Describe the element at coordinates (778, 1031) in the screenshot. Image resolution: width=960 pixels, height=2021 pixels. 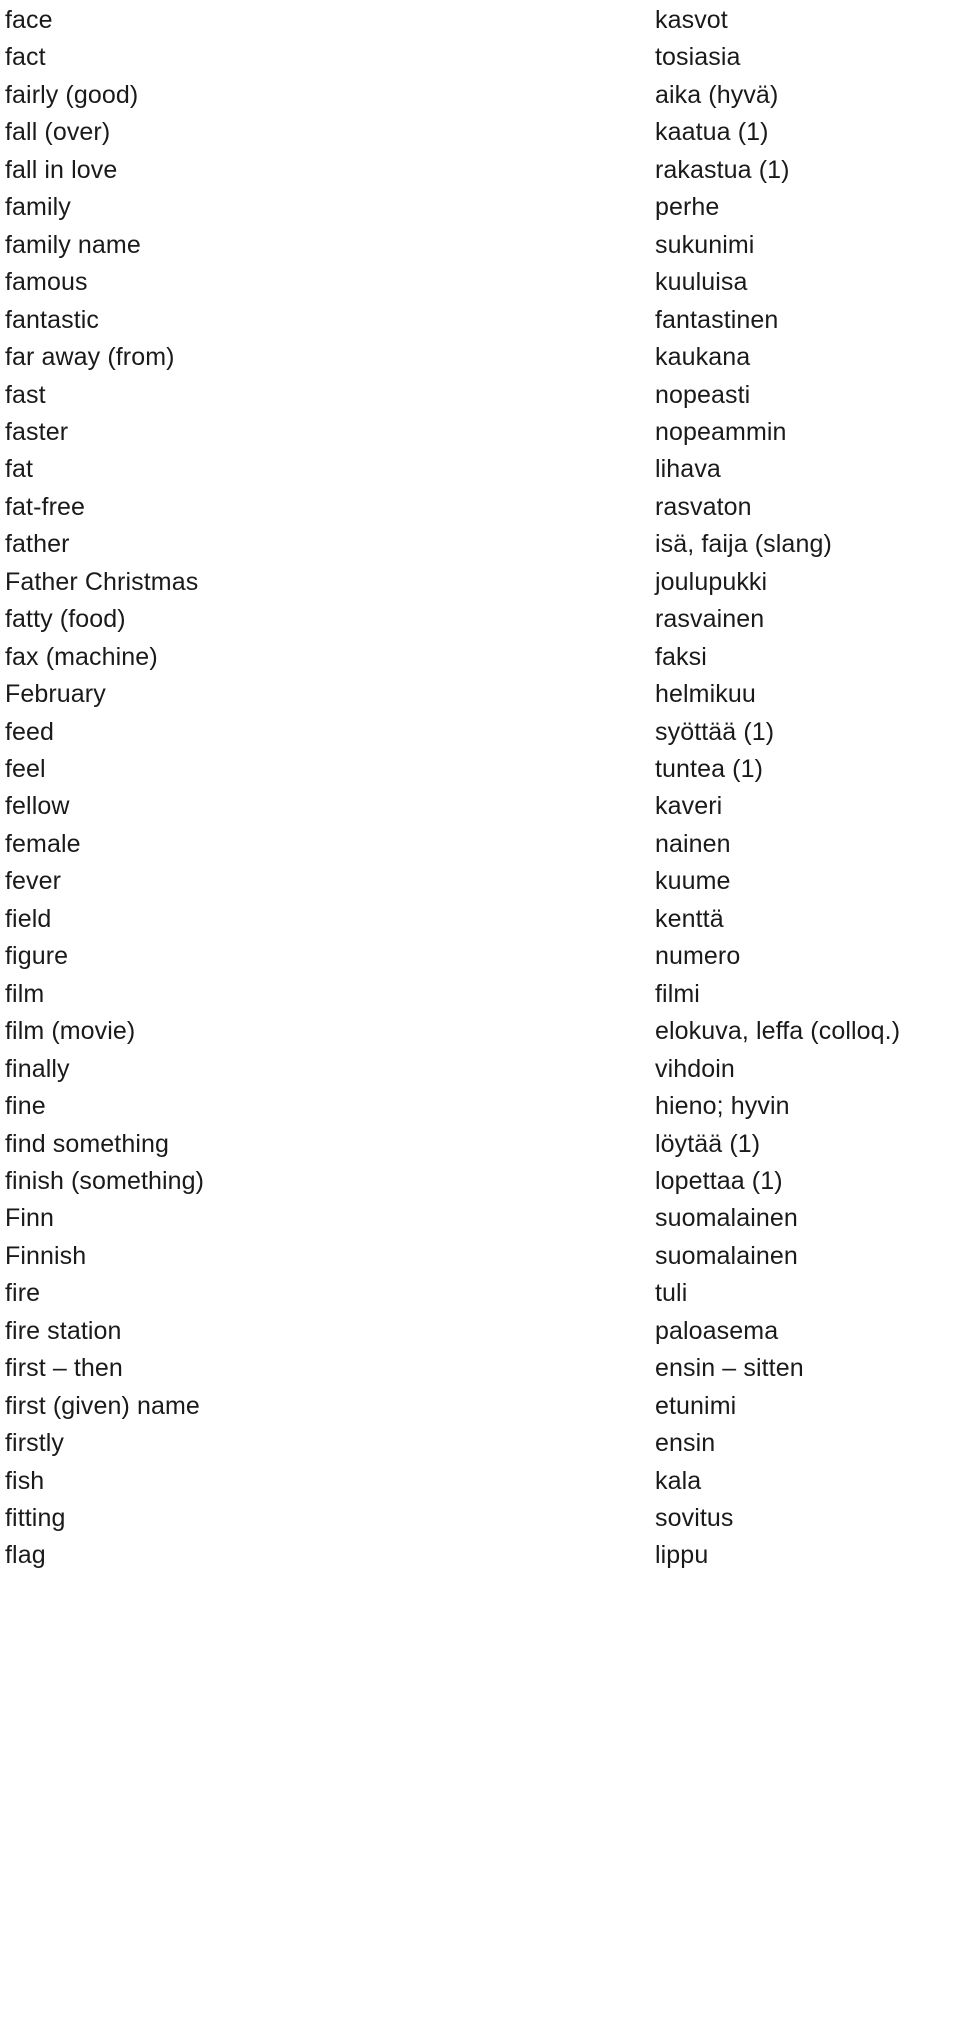
I see `finnish-translation: elokuva, leffa (colloq.)` at that location.